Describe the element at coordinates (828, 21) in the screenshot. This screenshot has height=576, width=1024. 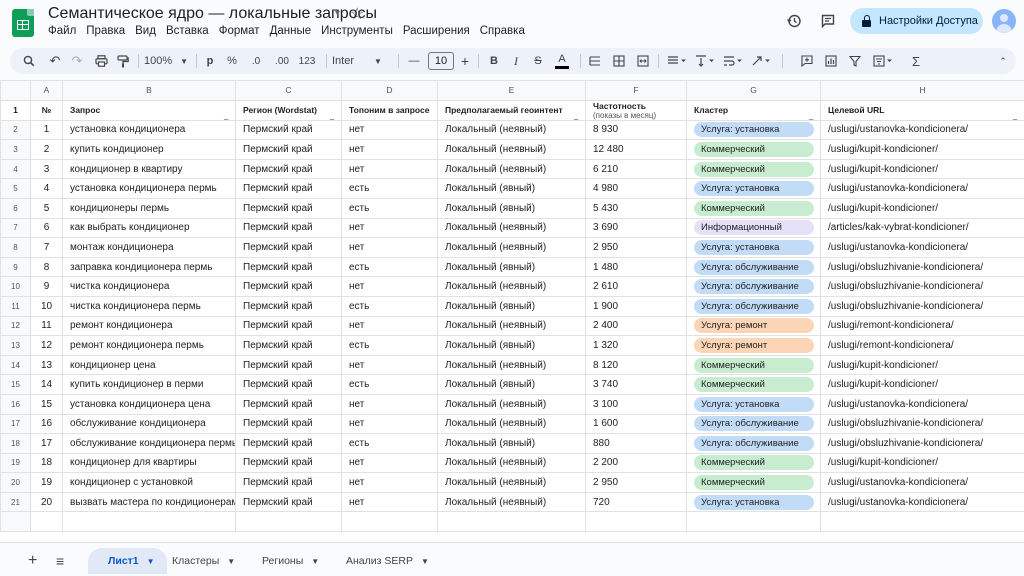
I see `comments-icon` at that location.